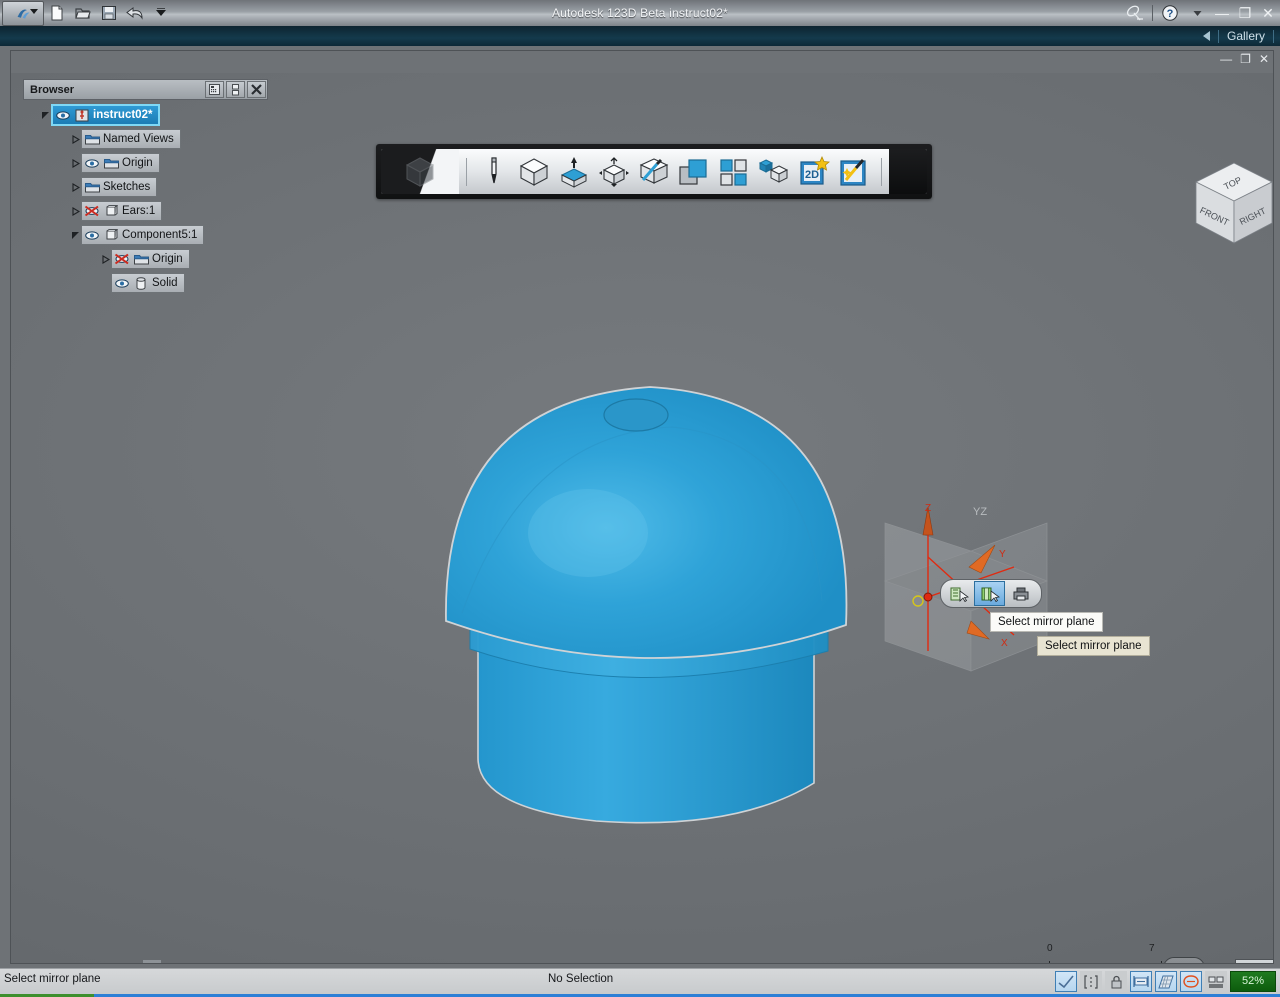 The image size is (1280, 997). I want to click on scale-ruler-widget: 0 7 1 mm 10, so click(1156, 951).